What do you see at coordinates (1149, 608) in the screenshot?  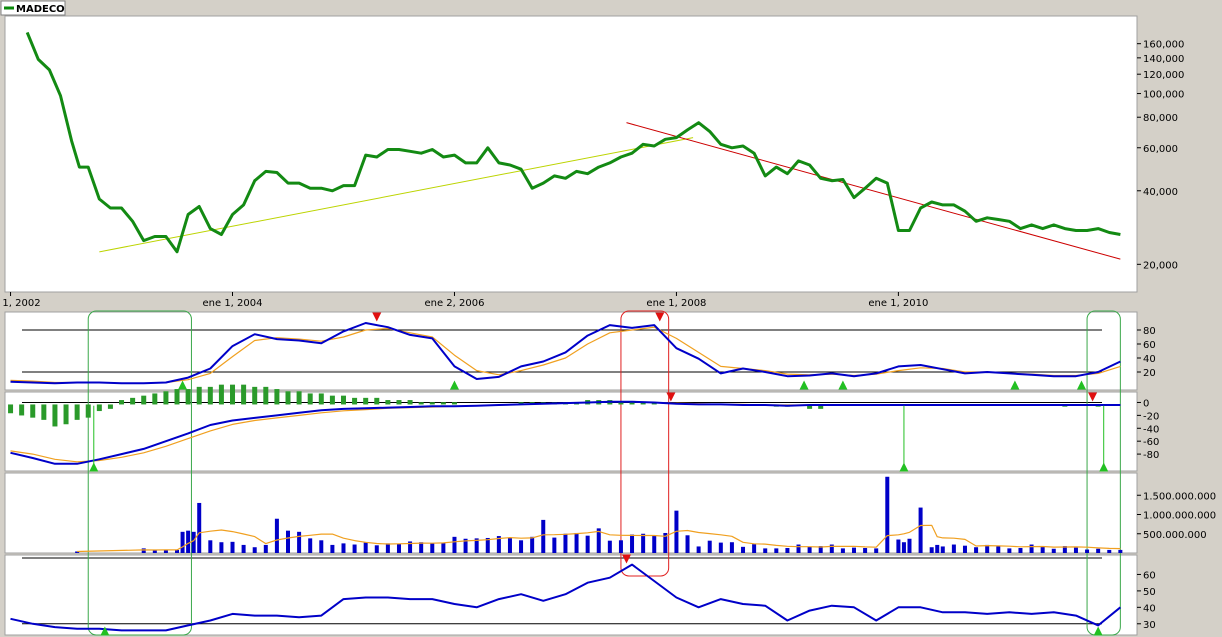 I see `rsi-ytick-label: 40` at bounding box center [1149, 608].